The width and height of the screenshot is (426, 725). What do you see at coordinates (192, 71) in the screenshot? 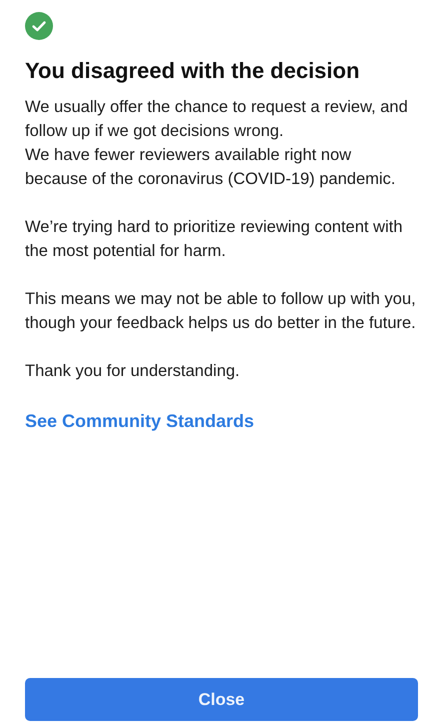
I see `dialog-title: You disagreed with the decision` at bounding box center [192, 71].